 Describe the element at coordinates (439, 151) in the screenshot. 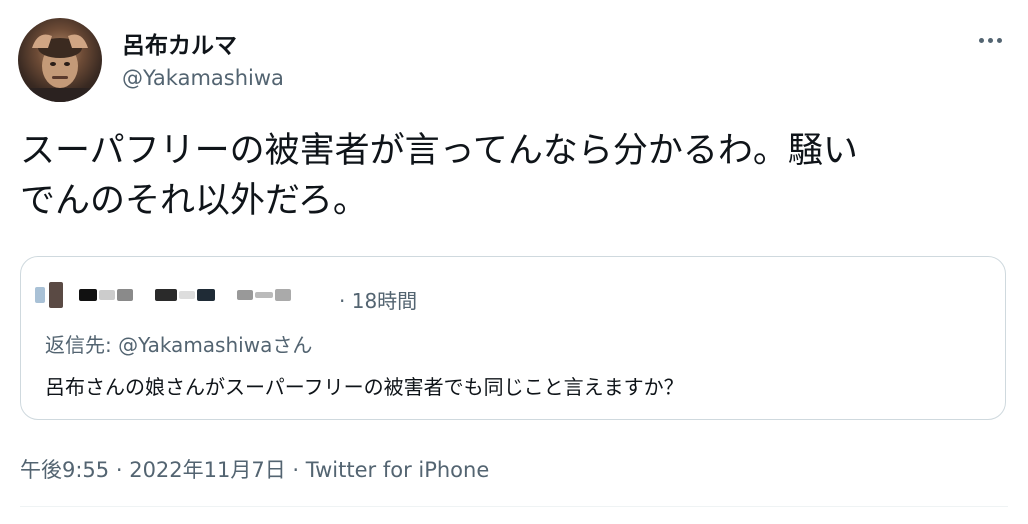

I see `tweet-text-line: スーパフリーの被害者が言ってんなら分かるわ。騒い` at that location.